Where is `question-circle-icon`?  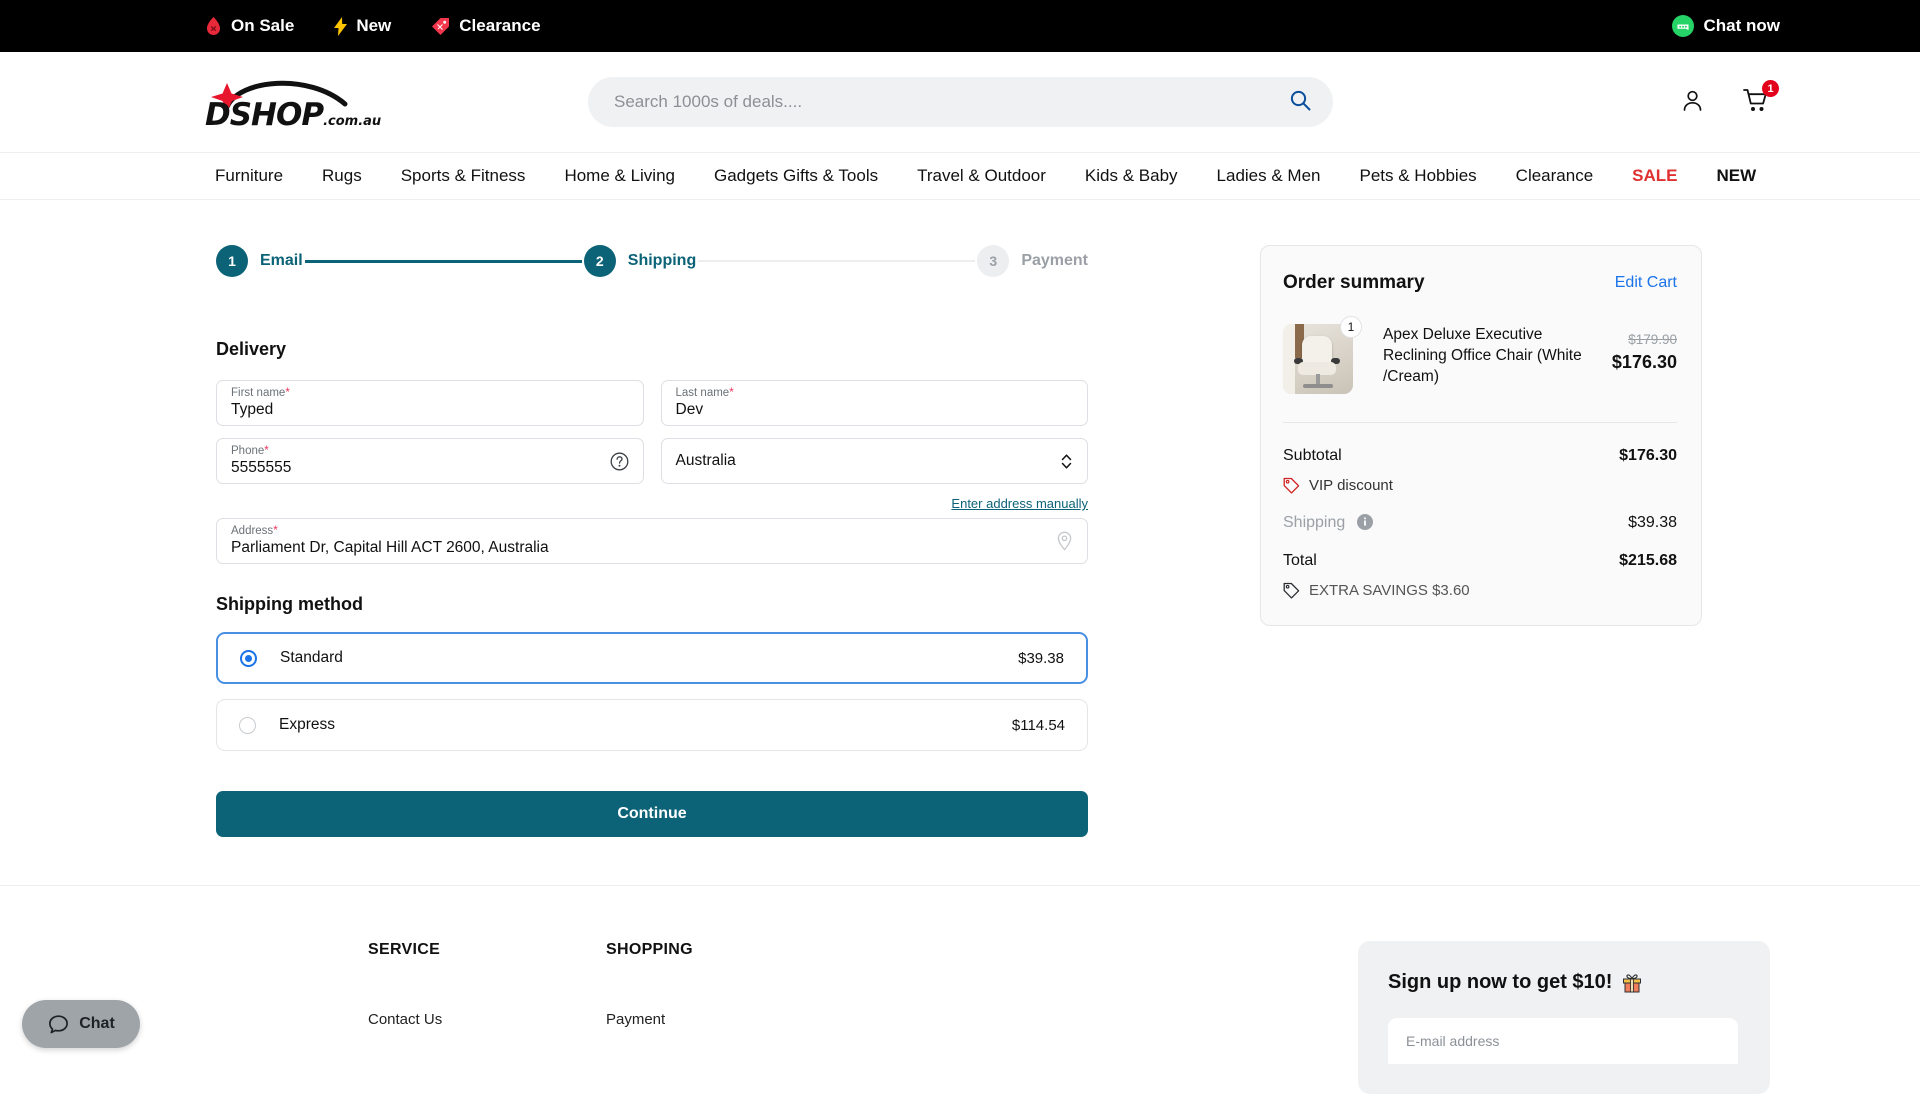 question-circle-icon is located at coordinates (619, 464).